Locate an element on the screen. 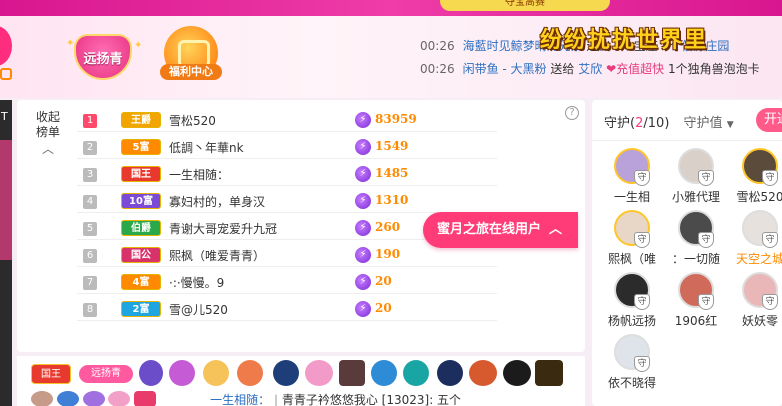 This screenshot has height=406, width=782. guard-badge-label: 远扬青 is located at coordinates (103, 59).